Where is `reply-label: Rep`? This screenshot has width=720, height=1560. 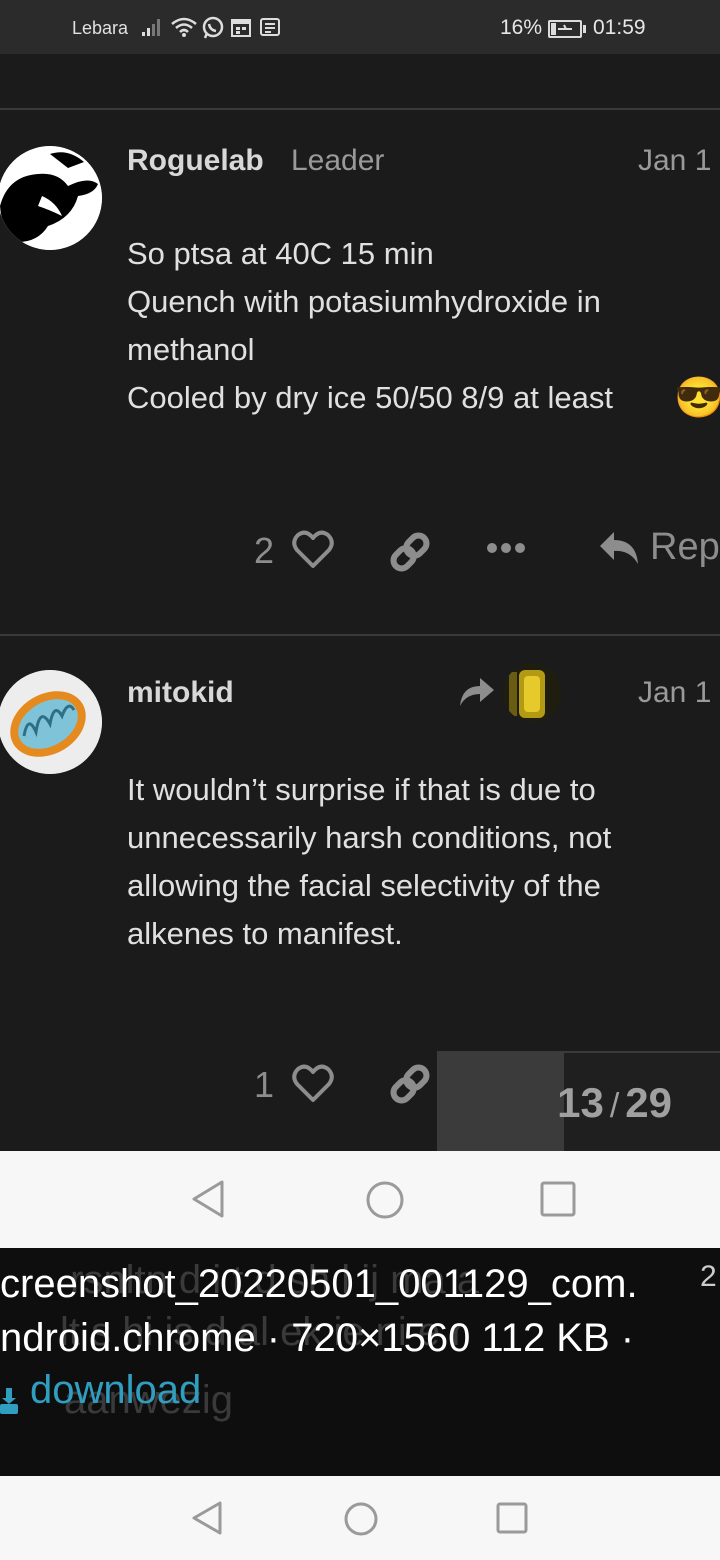 reply-label: Rep is located at coordinates (685, 547).